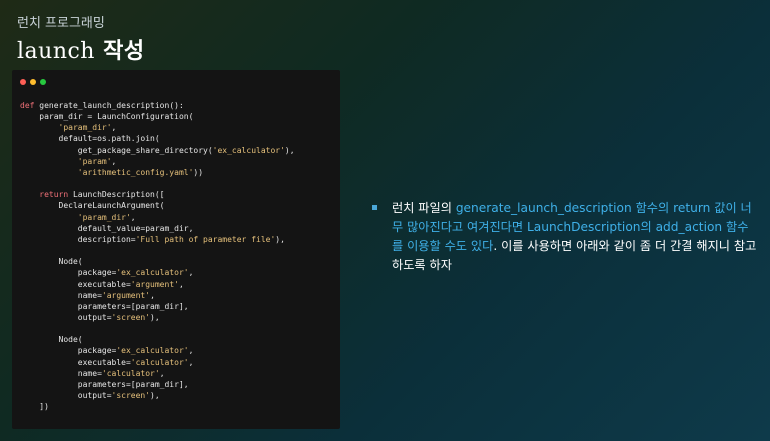  Describe the element at coordinates (124, 51) in the screenshot. I see `slide-title-korean: 작성` at that location.